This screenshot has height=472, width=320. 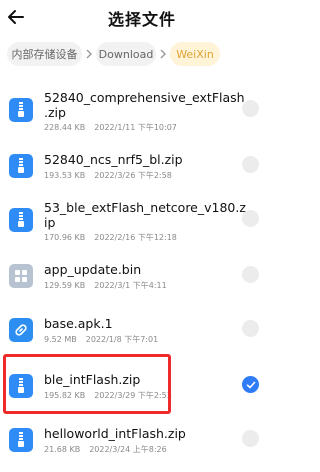 What do you see at coordinates (113, 159) in the screenshot?
I see `file-name: 52840_ncs_nrf5_bl.zip` at bounding box center [113, 159].